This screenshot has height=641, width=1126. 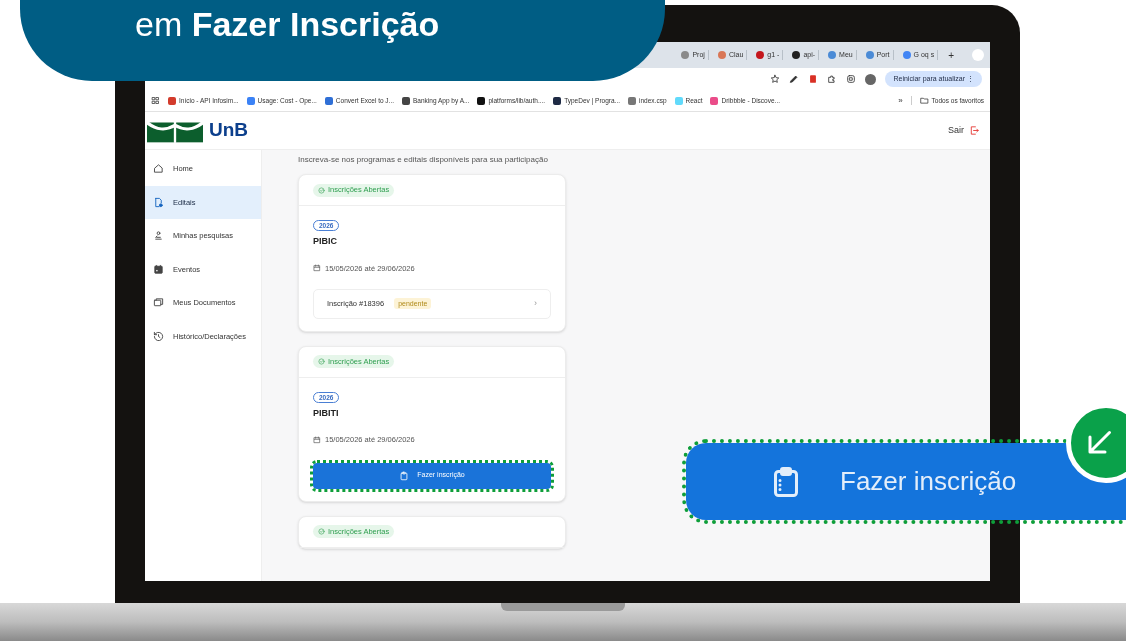 I want to click on star-icon, so click(x=775, y=79).